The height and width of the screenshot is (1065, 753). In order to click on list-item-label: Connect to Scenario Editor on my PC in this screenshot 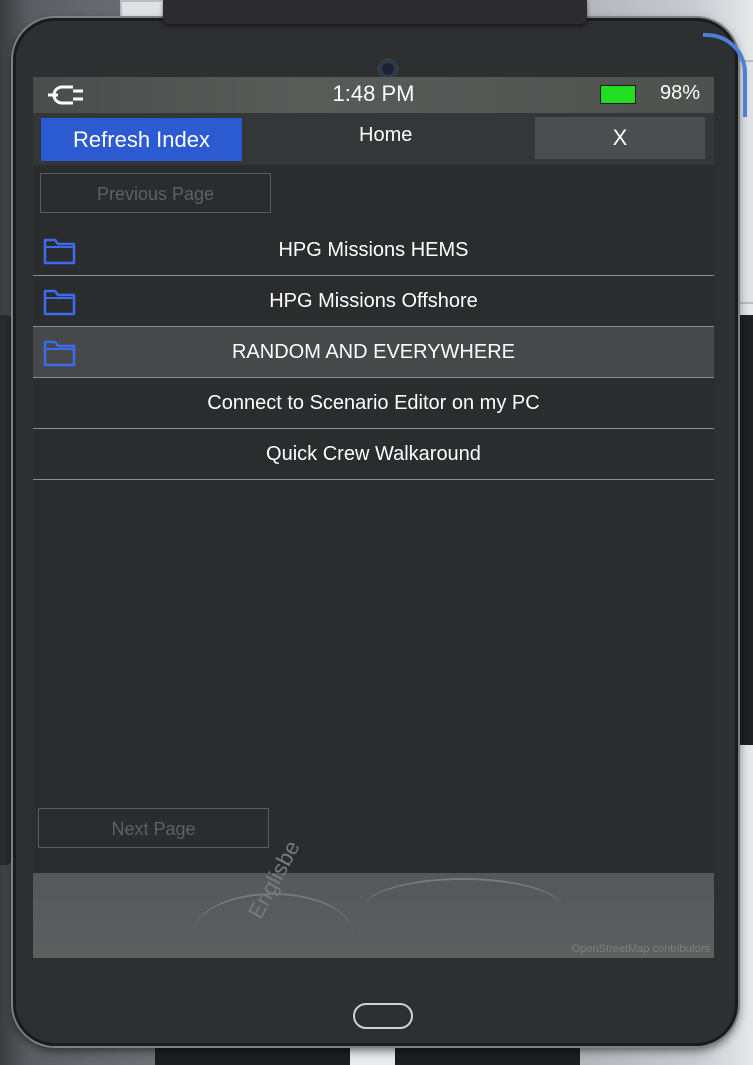, I will do `click(373, 403)`.